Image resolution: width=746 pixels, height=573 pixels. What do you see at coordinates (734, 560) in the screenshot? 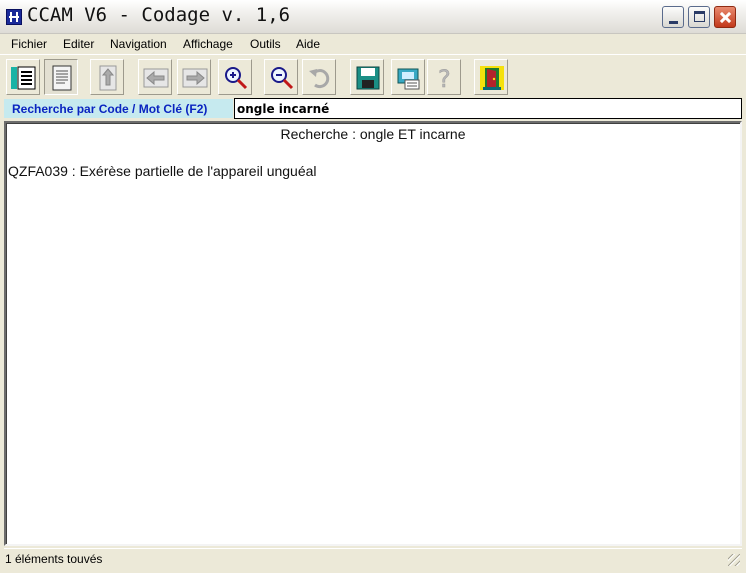
I see `resize-grip-icon` at bounding box center [734, 560].